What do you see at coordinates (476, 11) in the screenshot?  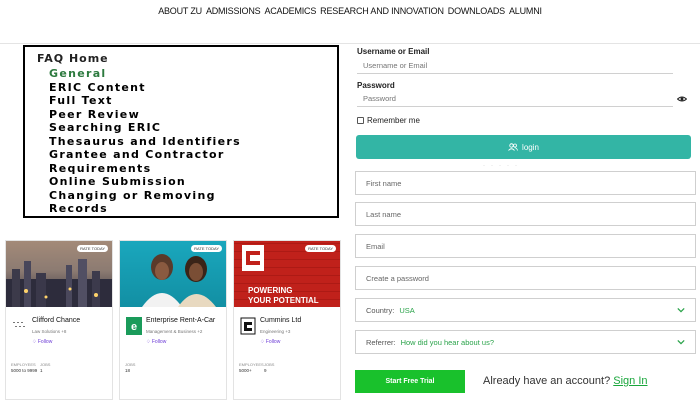 I see `nav-downloads: DOWNLOADS` at bounding box center [476, 11].